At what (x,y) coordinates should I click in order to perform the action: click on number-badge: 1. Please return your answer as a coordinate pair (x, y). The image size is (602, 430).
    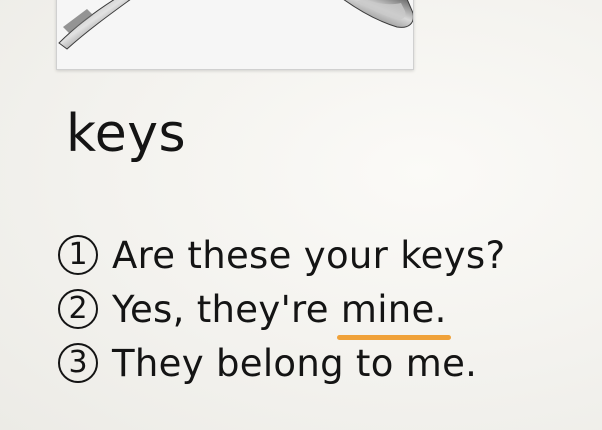
    Looking at the image, I should click on (78, 255).